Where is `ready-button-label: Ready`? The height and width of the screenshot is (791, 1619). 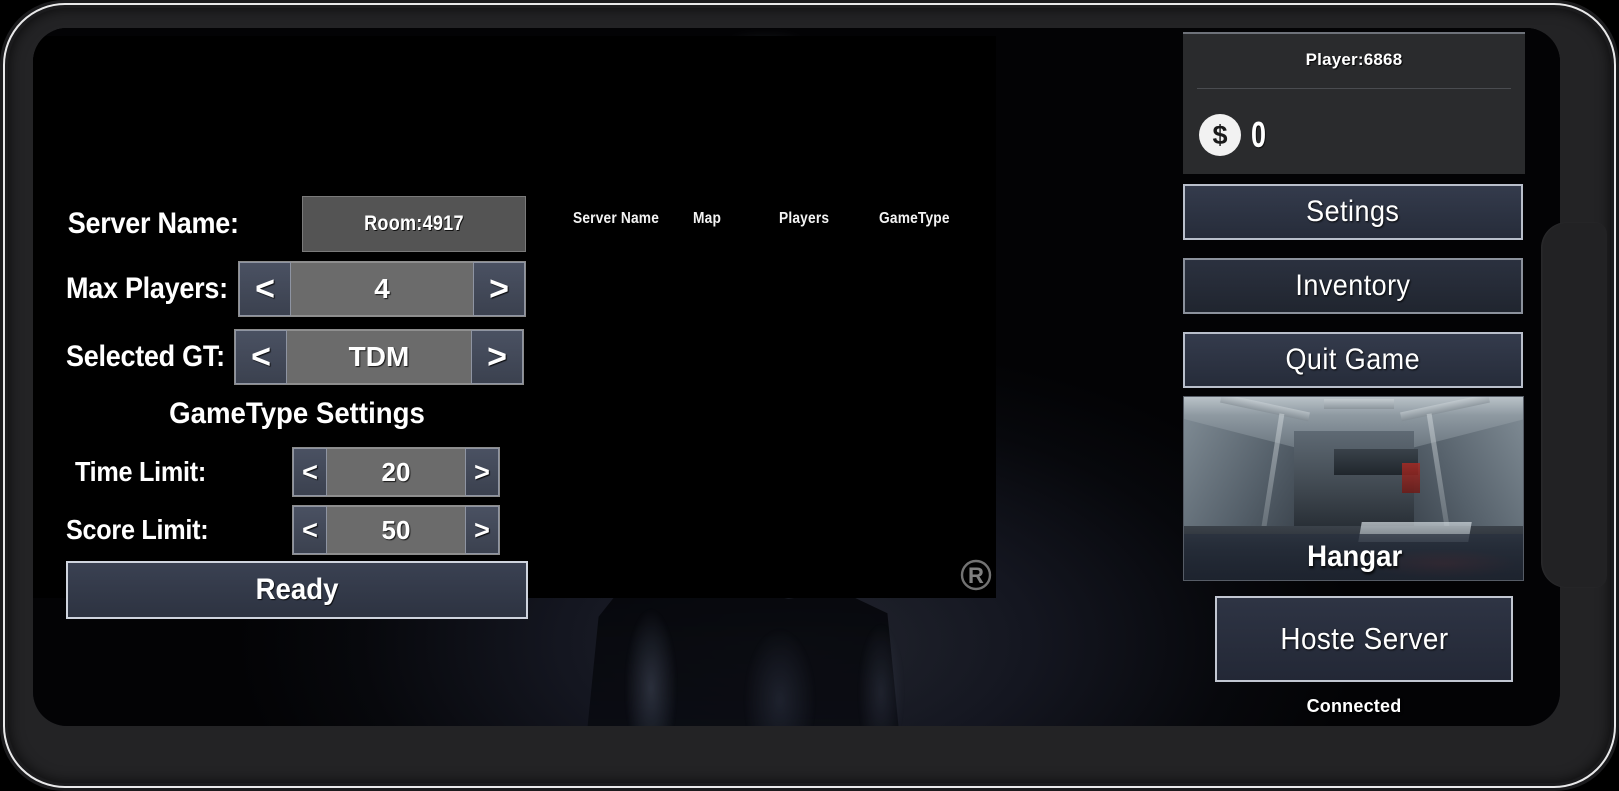
ready-button-label: Ready is located at coordinates (297, 589).